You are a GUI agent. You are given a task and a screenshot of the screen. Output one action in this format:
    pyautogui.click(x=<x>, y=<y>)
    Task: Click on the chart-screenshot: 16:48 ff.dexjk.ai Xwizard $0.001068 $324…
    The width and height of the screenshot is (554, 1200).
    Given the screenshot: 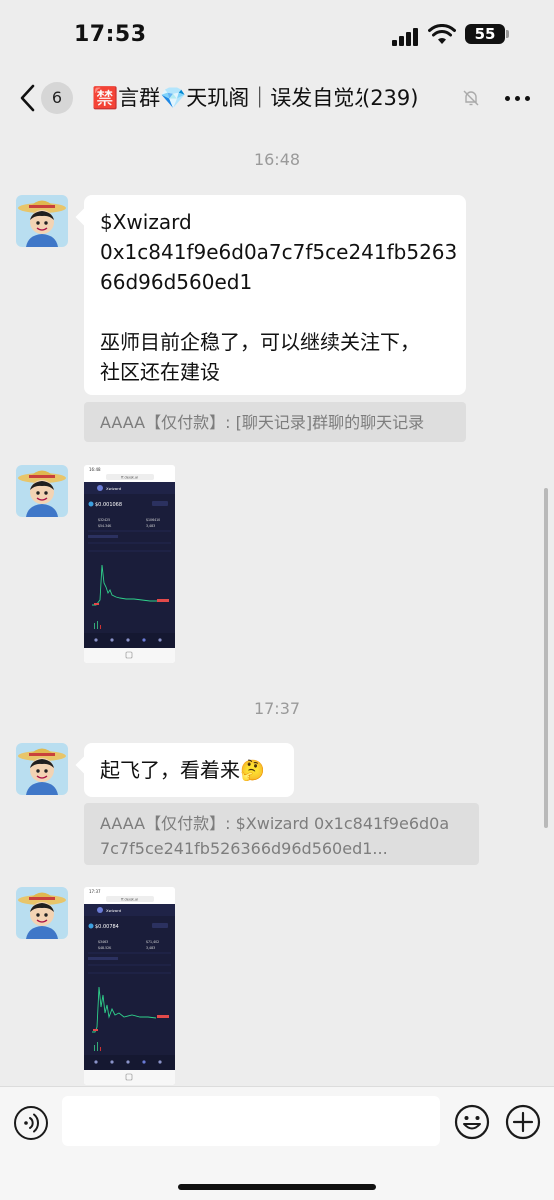 What is the action you would take?
    pyautogui.click(x=129, y=564)
    